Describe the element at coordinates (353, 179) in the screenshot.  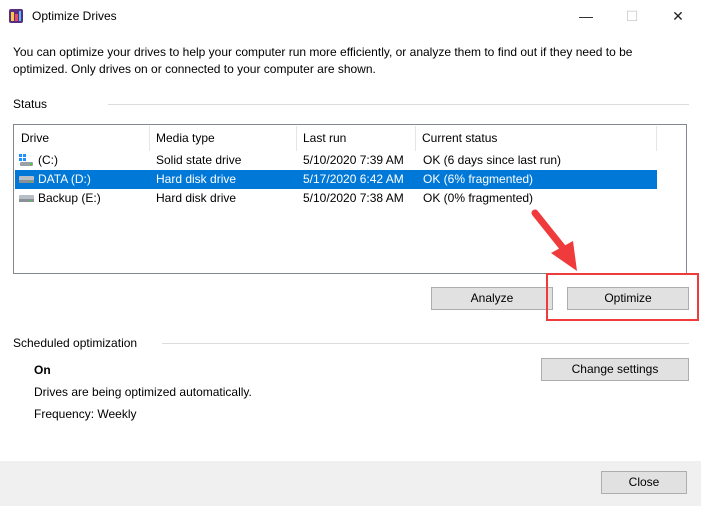
I see `drive-last-run: 5/17/2020 6:42 AM` at that location.